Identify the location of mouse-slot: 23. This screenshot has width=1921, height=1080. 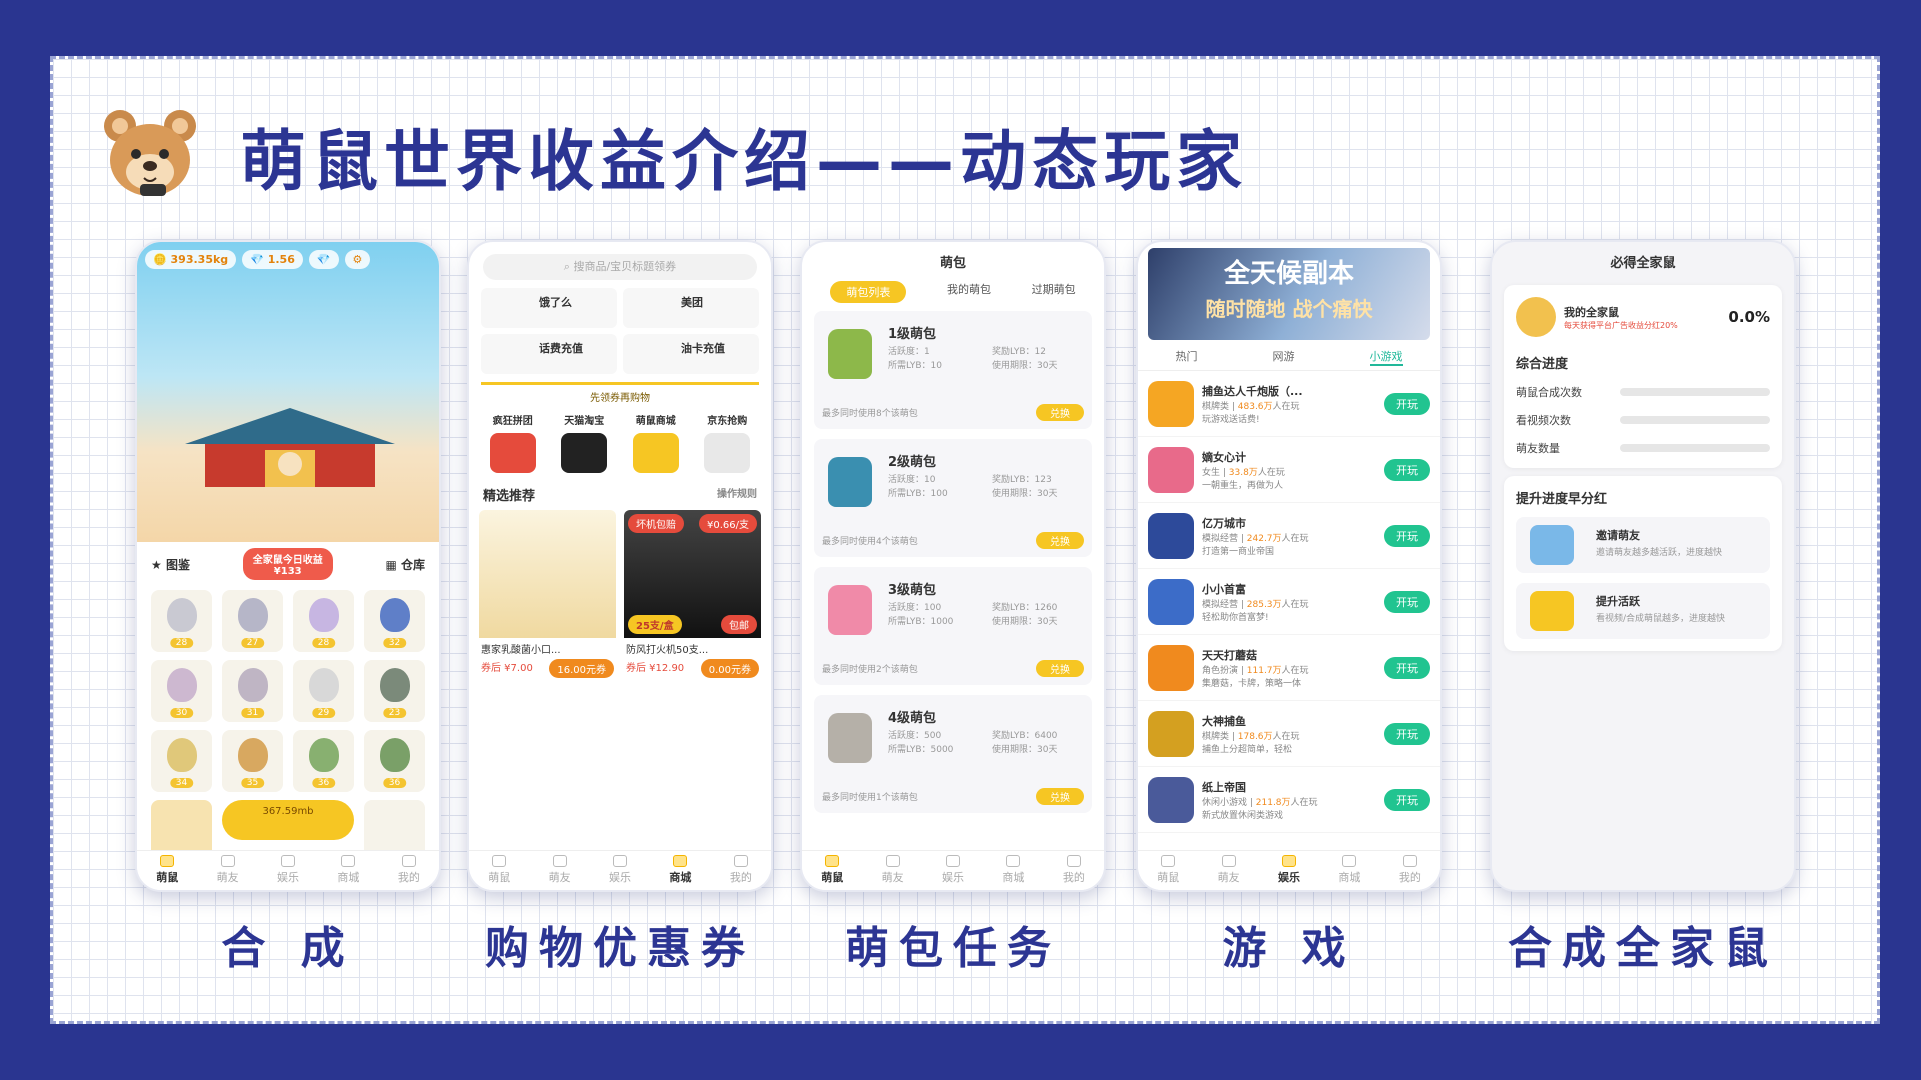
(394, 691).